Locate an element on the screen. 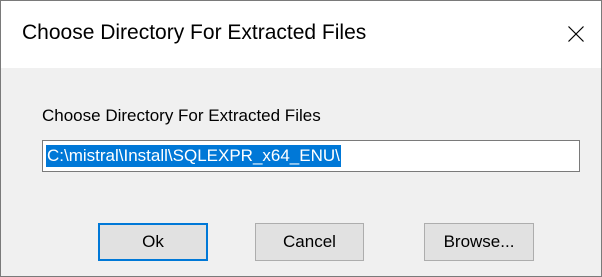  close-icon is located at coordinates (576, 34).